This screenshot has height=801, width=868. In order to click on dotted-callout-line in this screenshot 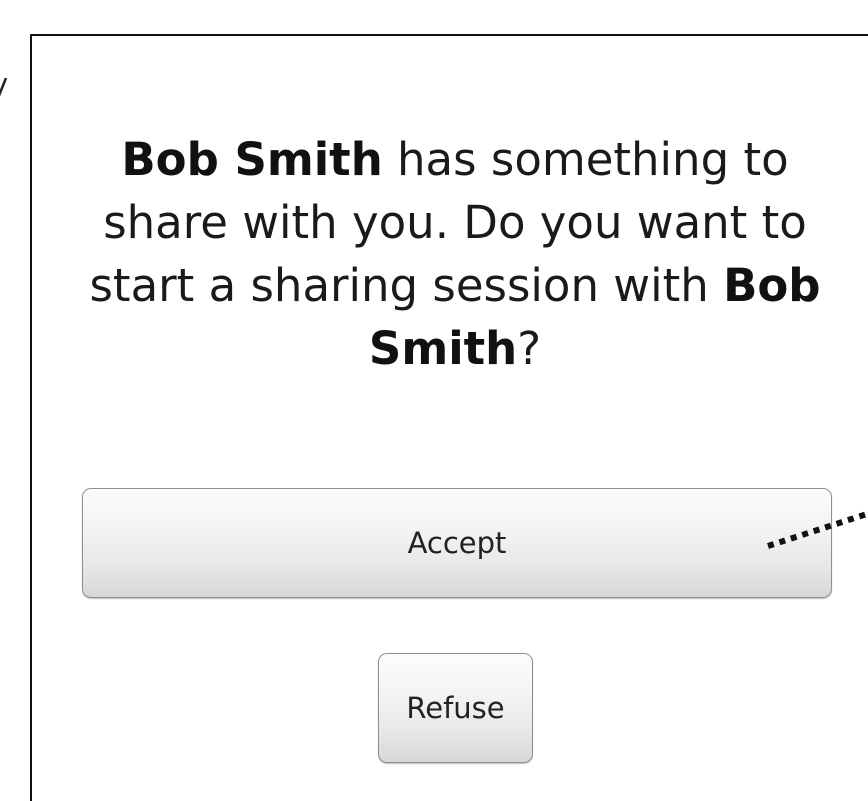, I will do `click(817, 529)`.